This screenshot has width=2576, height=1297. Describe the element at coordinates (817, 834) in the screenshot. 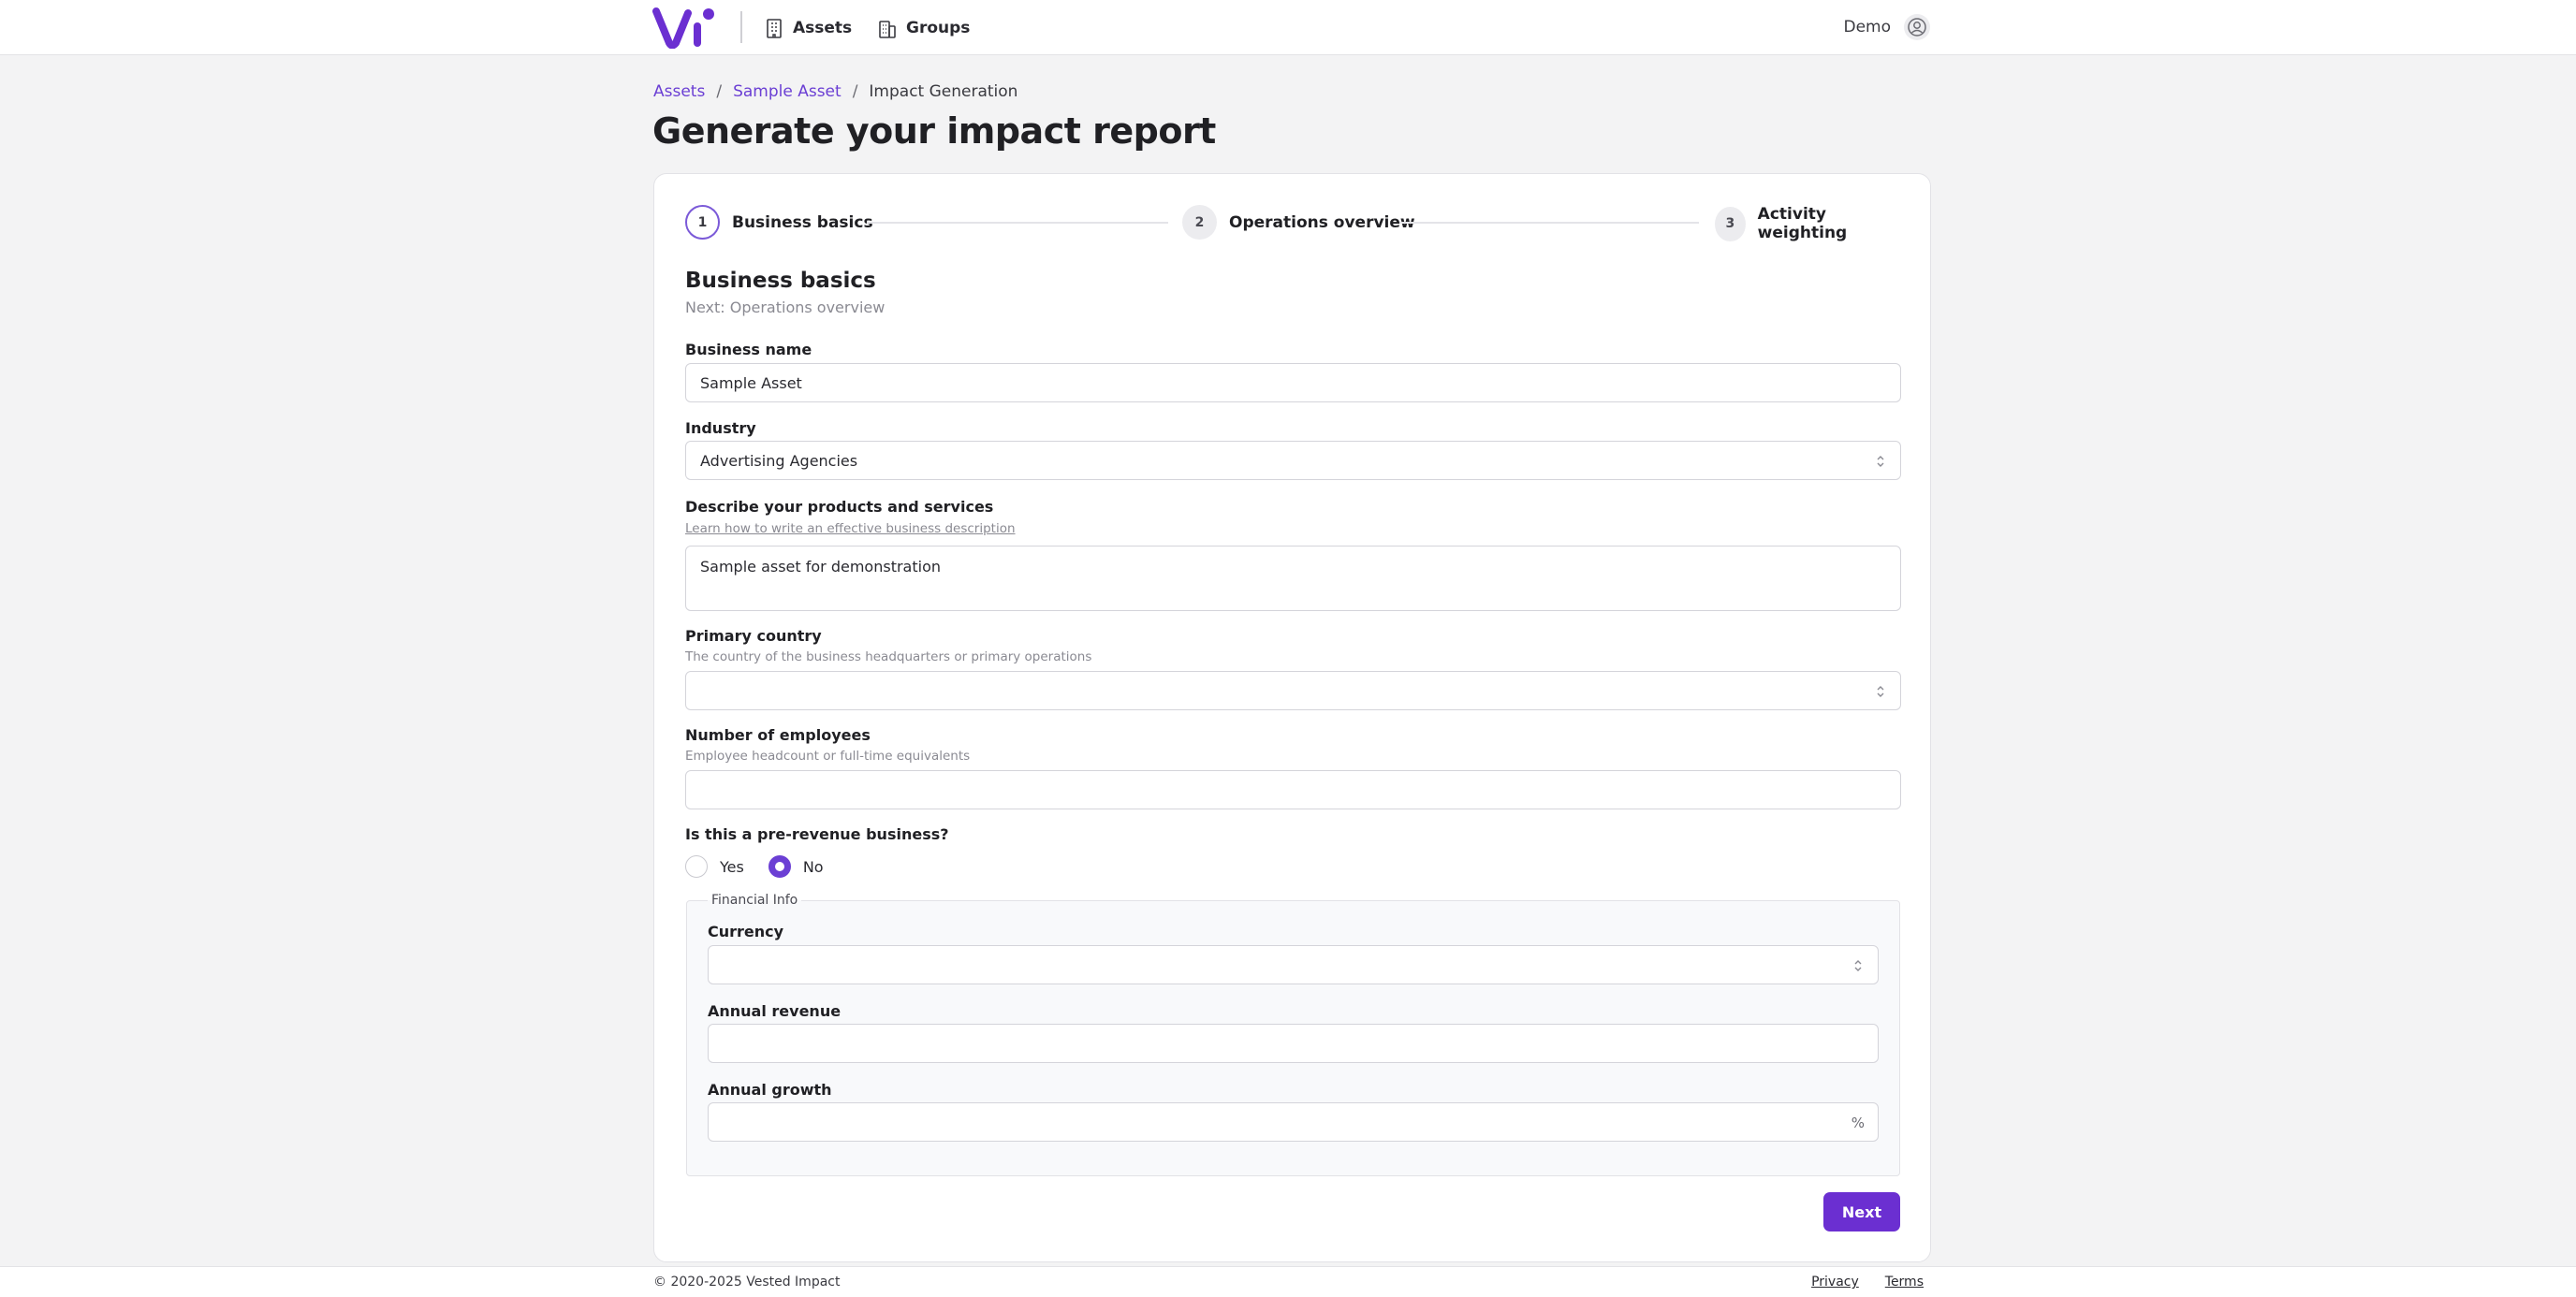

I see `pre-revenue-label: Is this a pre-revenue business?` at that location.